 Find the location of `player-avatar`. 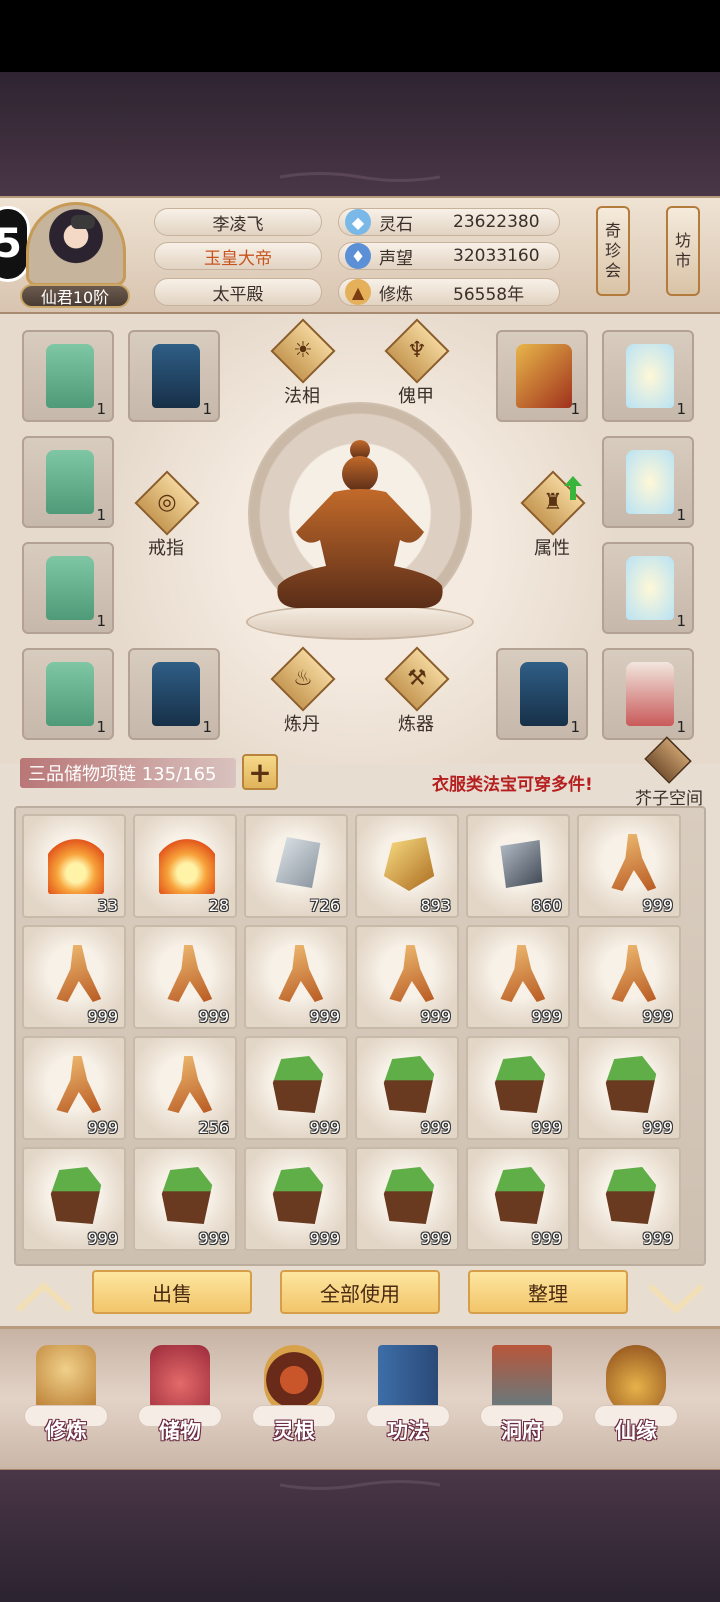

player-avatar is located at coordinates (76, 244).